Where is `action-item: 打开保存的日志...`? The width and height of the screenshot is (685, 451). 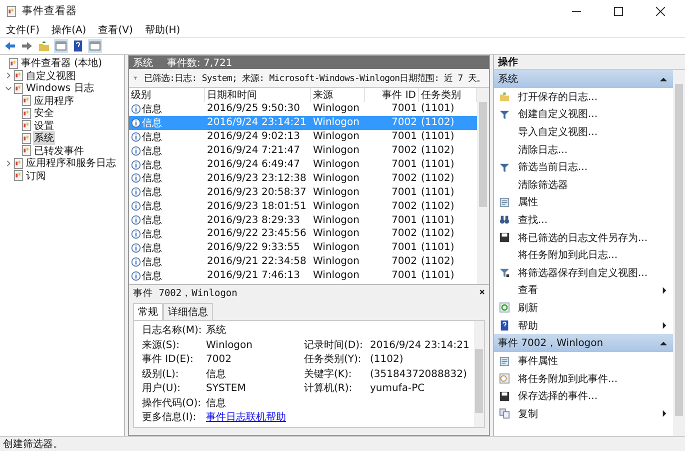 action-item: 打开保存的日志... is located at coordinates (583, 97).